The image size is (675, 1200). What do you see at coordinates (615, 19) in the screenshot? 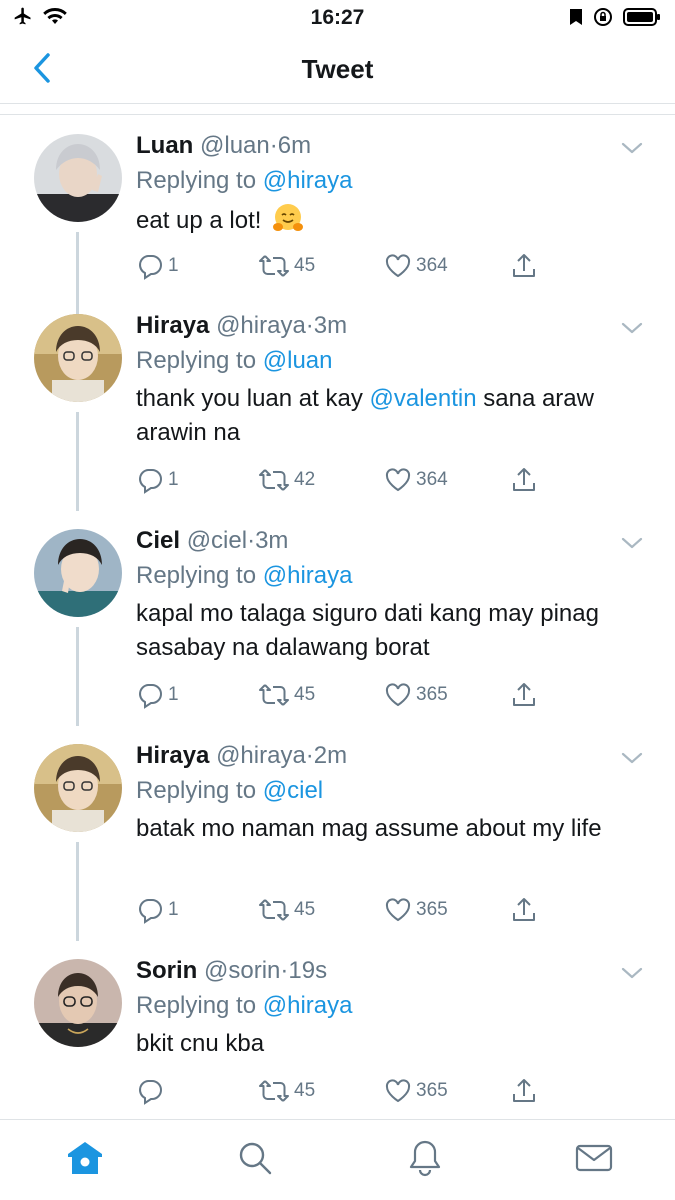
I see `status-right` at bounding box center [615, 19].